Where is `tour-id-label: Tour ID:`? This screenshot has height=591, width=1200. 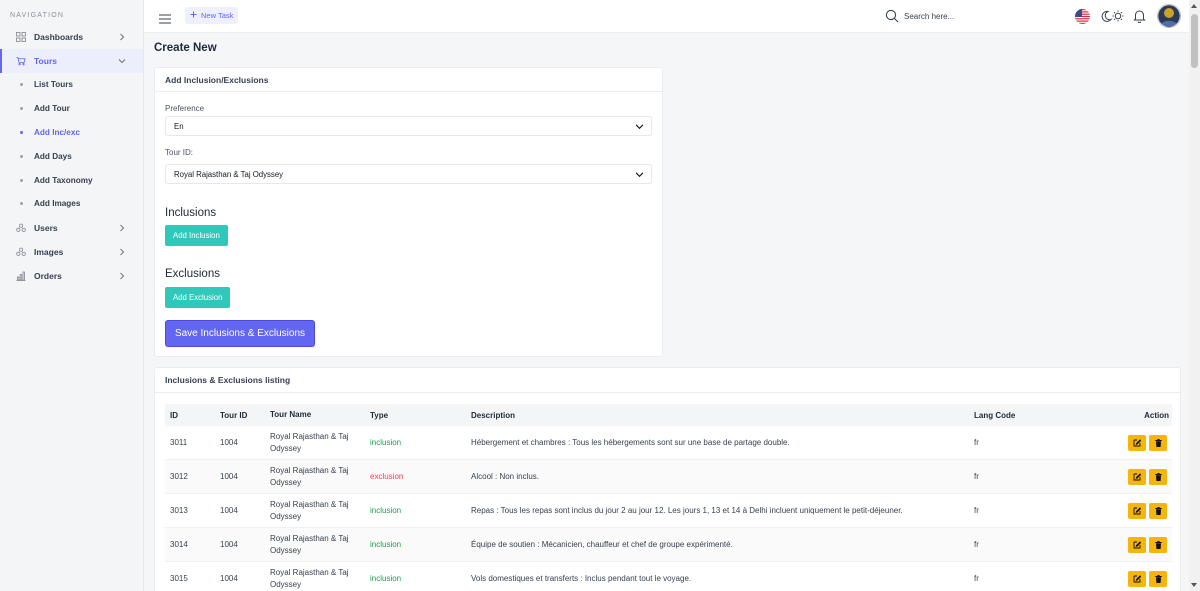 tour-id-label: Tour ID: is located at coordinates (179, 152).